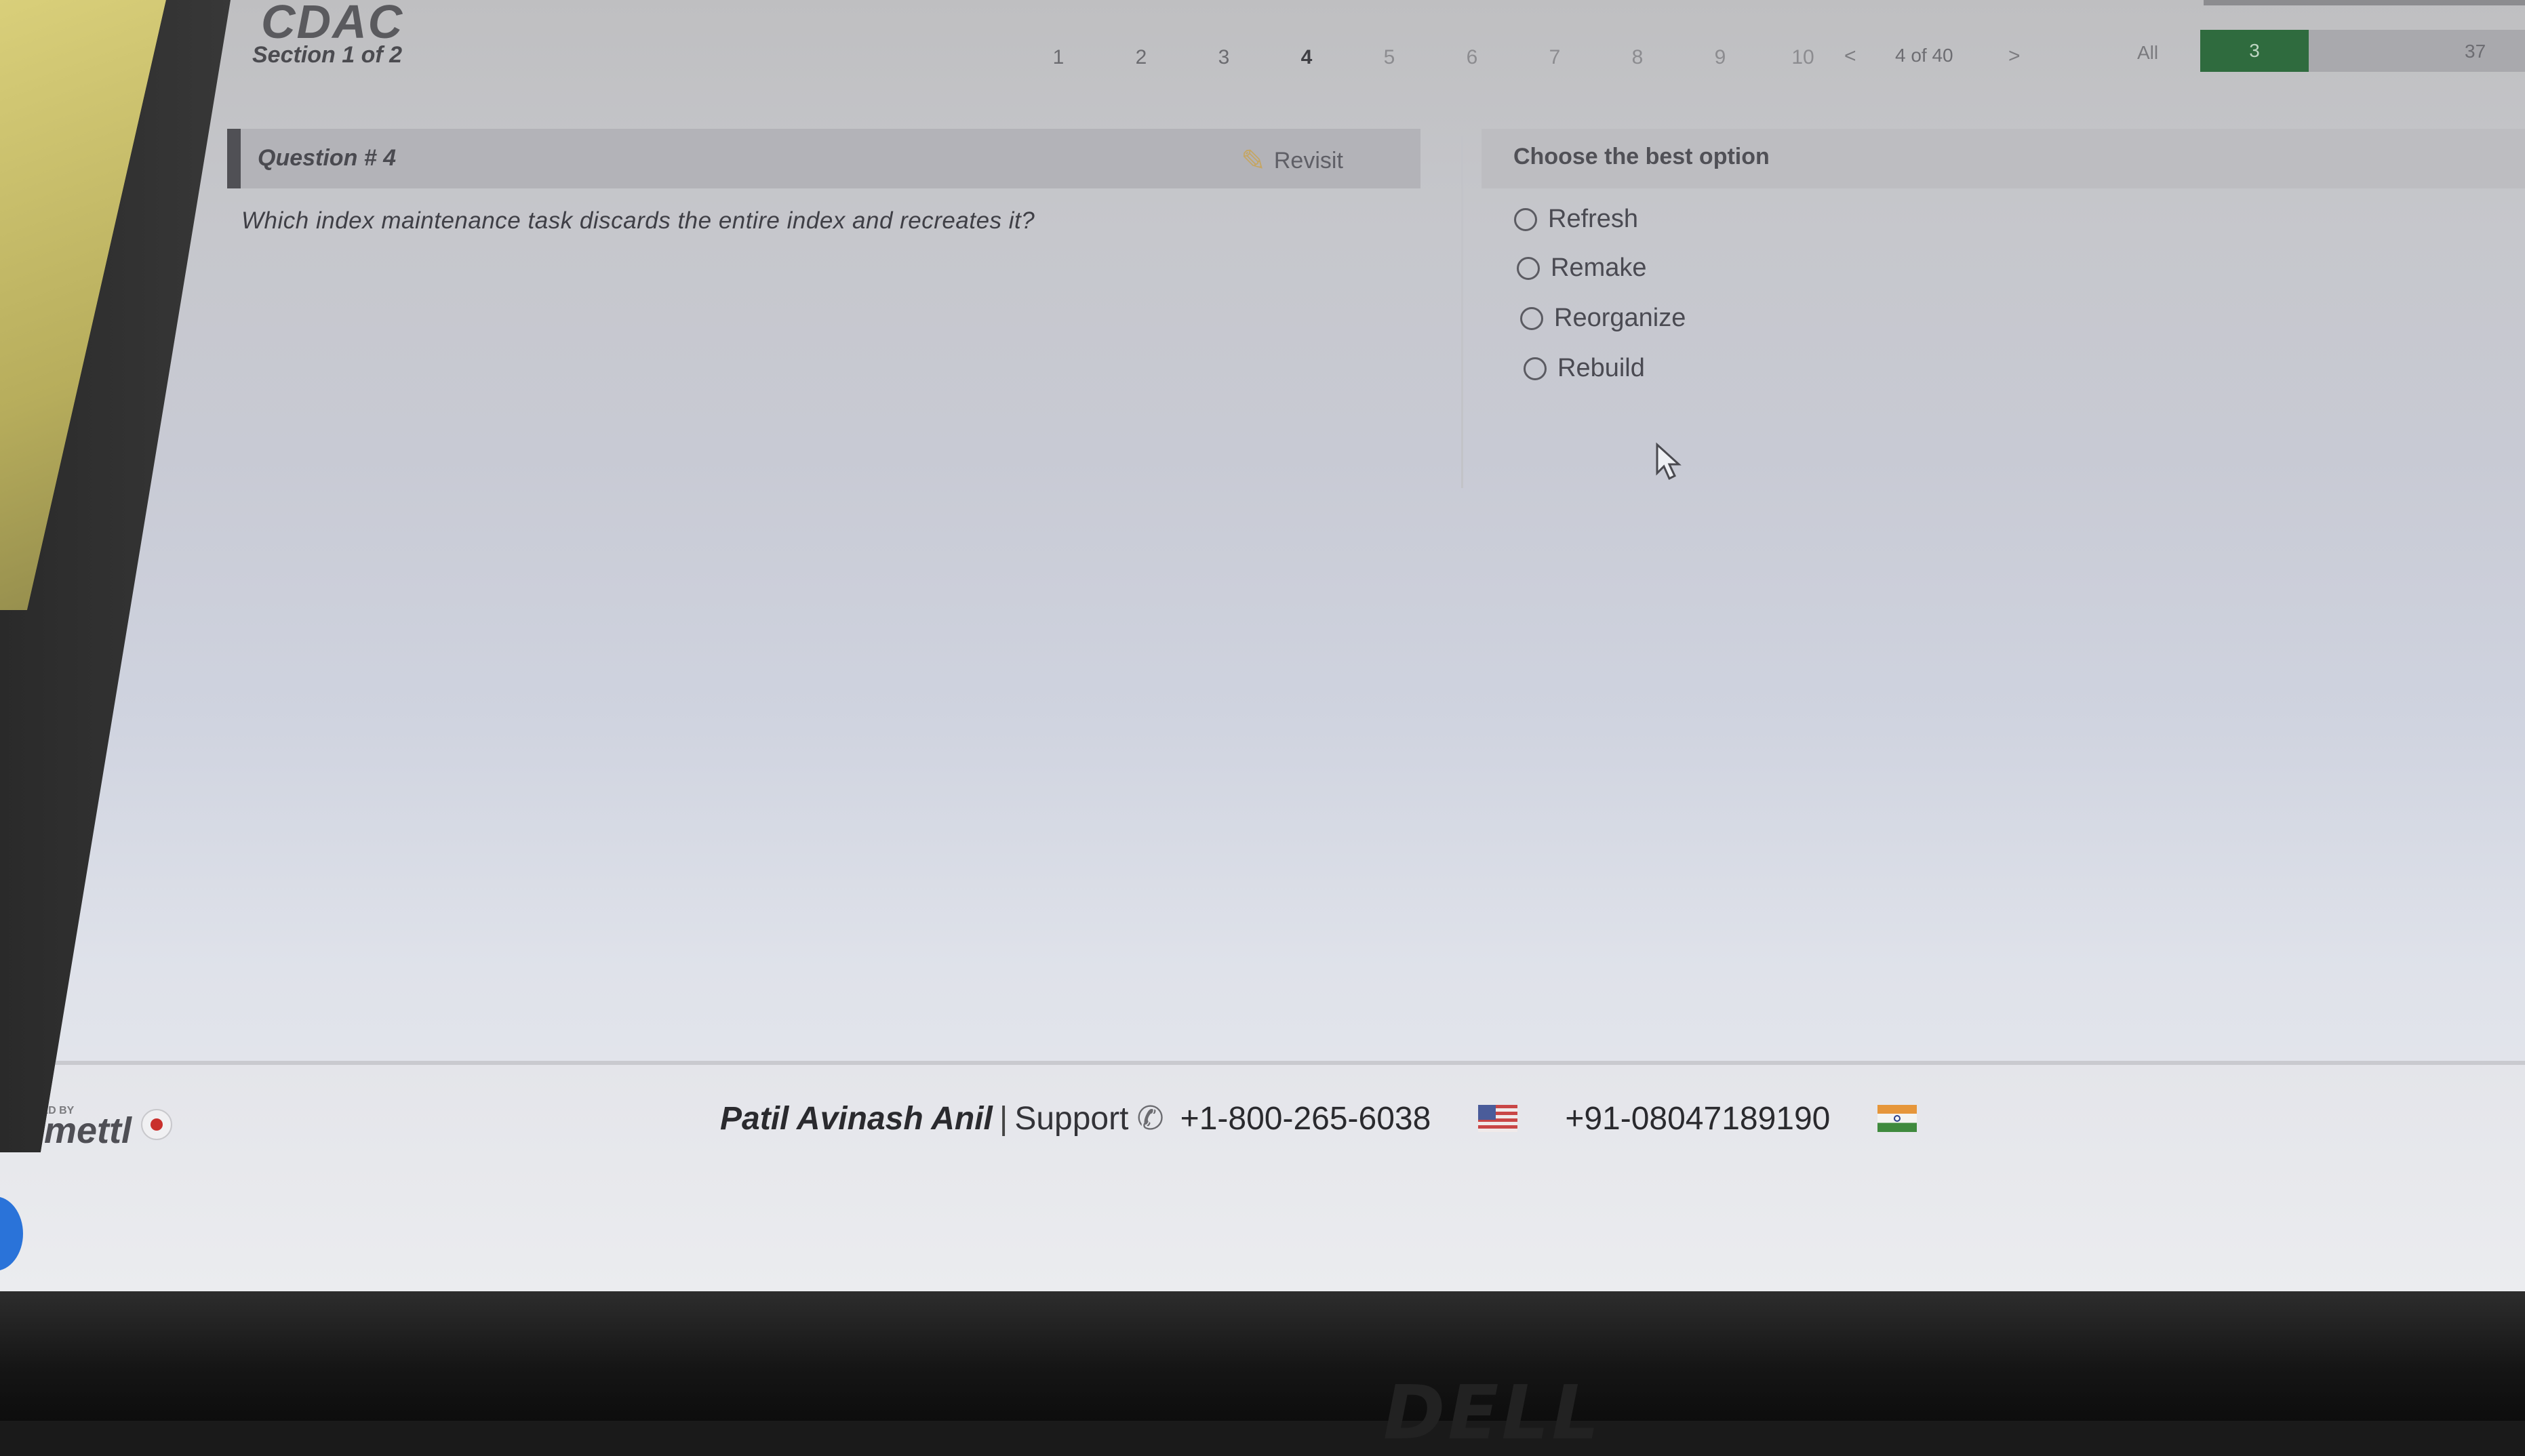 The width and height of the screenshot is (2525, 1456). What do you see at coordinates (1253, 161) in the screenshot?
I see `pencil-icon: ✎` at bounding box center [1253, 161].